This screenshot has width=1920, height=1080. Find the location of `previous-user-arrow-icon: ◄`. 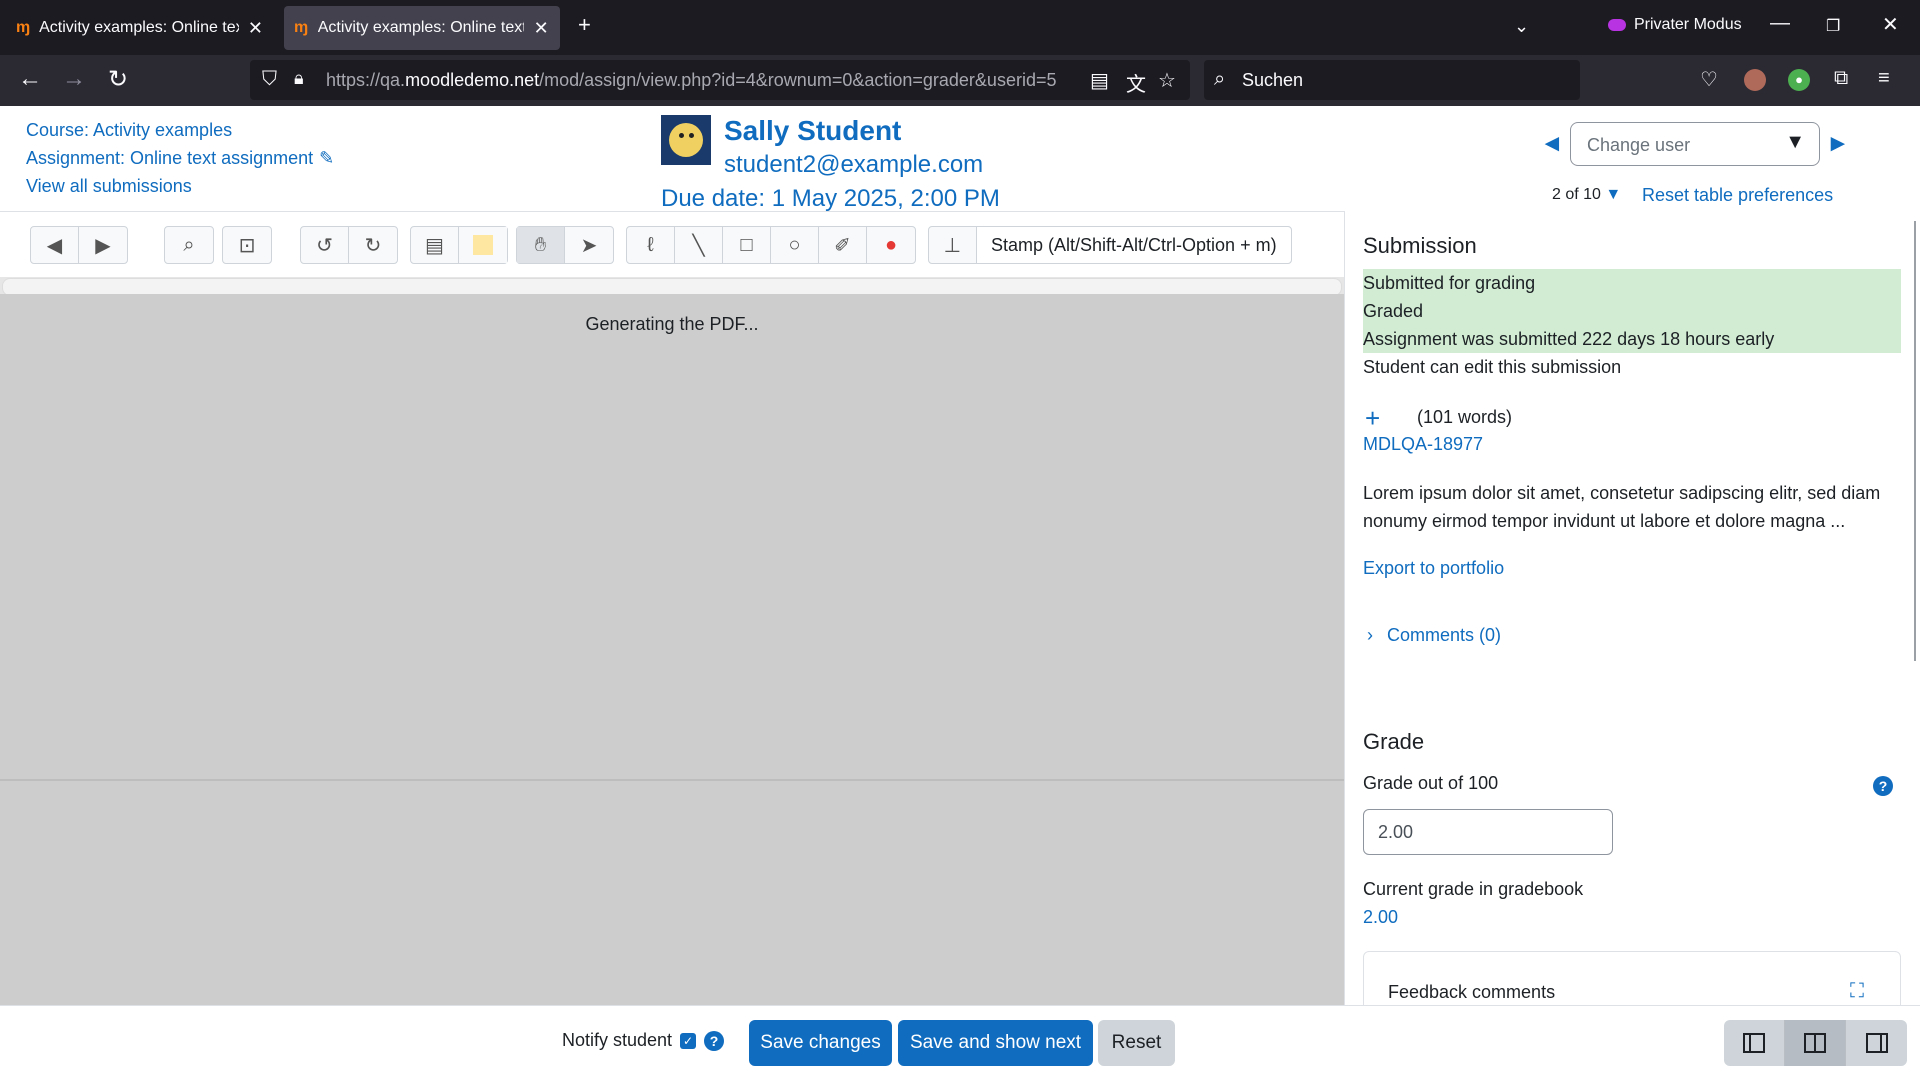

previous-user-arrow-icon: ◄ is located at coordinates (1552, 144).